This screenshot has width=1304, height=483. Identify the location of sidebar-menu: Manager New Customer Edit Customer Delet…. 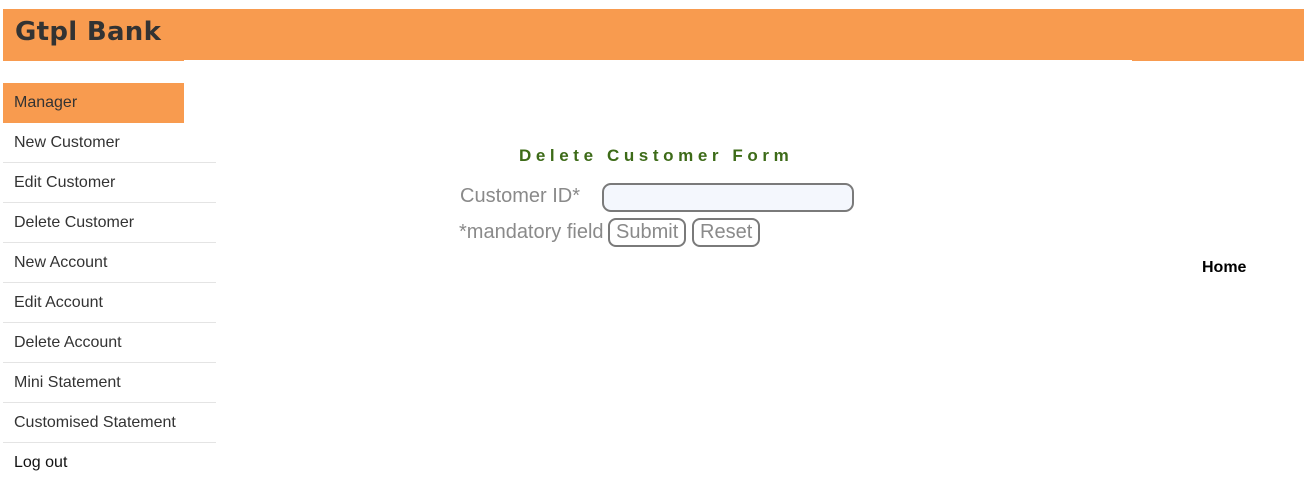
(109, 283).